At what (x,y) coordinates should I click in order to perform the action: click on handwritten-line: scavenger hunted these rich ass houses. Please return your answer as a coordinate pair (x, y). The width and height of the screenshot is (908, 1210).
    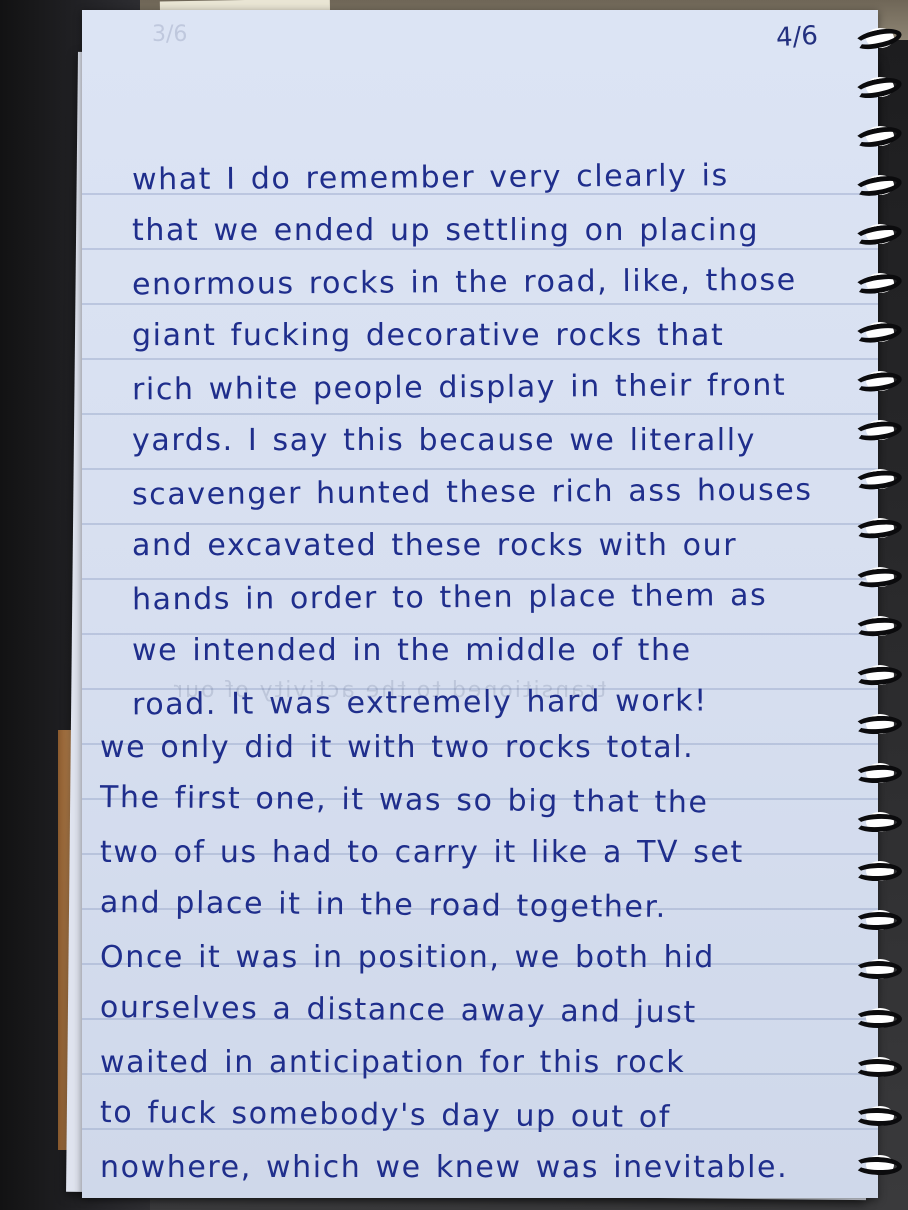
    Looking at the image, I should click on (472, 492).